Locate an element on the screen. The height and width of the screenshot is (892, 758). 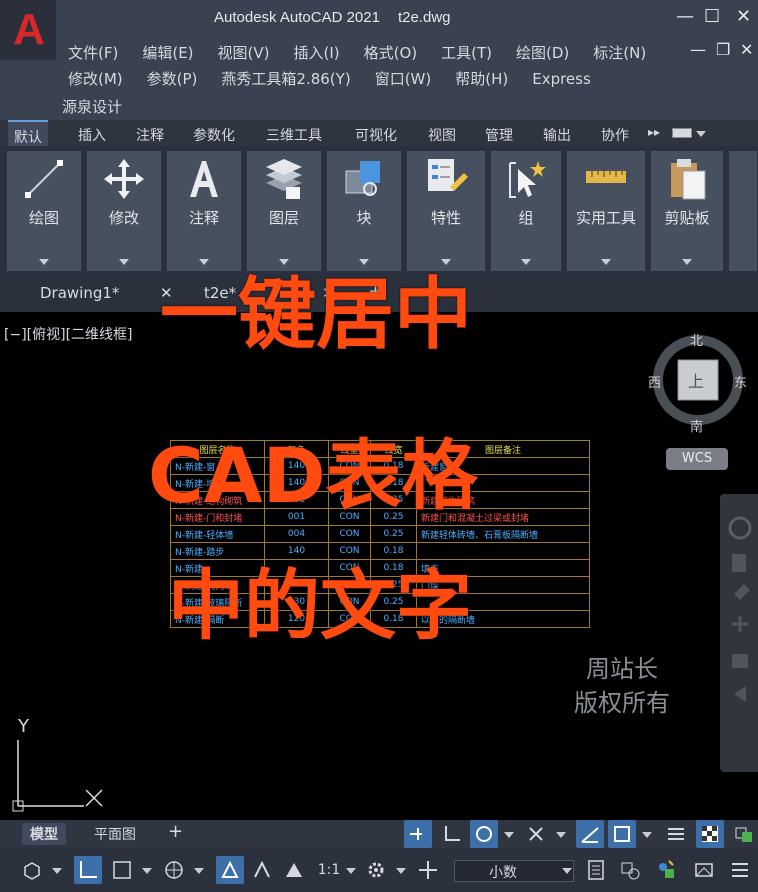
menu-yuanquan-design: 源泉设计 is located at coordinates (92, 107).